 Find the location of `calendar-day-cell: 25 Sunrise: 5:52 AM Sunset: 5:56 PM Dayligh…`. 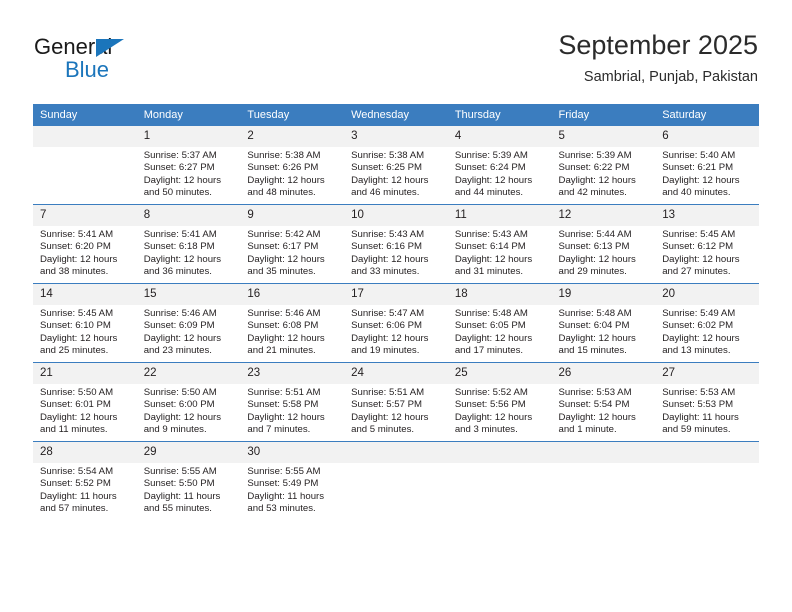

calendar-day-cell: 25 Sunrise: 5:52 AM Sunset: 5:56 PM Dayligh… is located at coordinates (499, 402).